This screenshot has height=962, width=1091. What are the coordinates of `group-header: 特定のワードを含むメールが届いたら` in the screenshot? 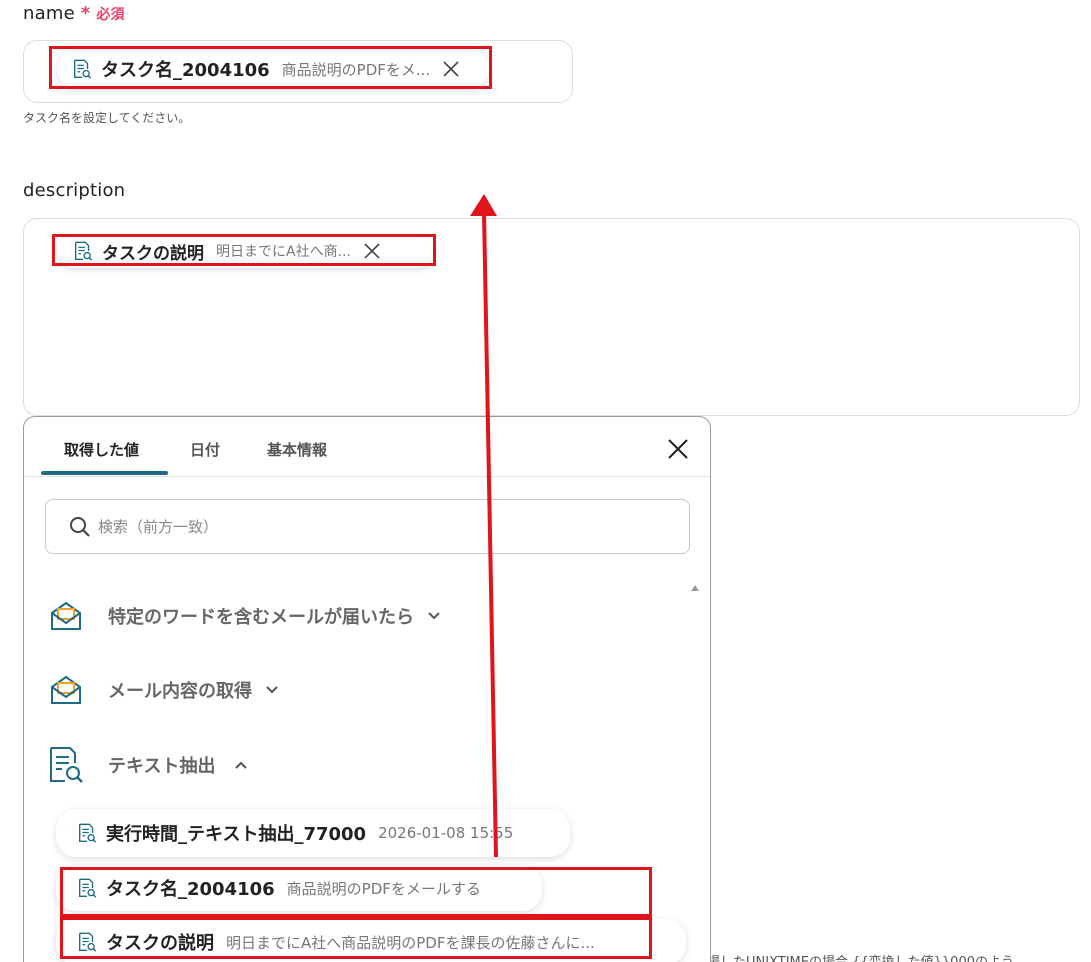 It's located at (298, 616).